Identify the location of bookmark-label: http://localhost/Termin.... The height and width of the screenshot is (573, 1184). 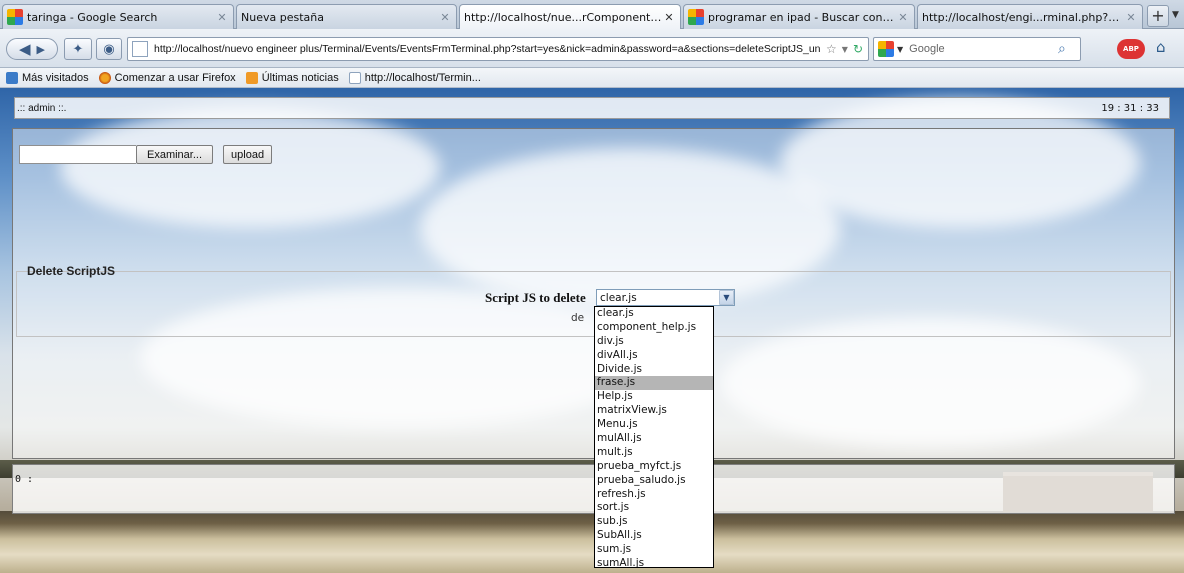
(422, 77).